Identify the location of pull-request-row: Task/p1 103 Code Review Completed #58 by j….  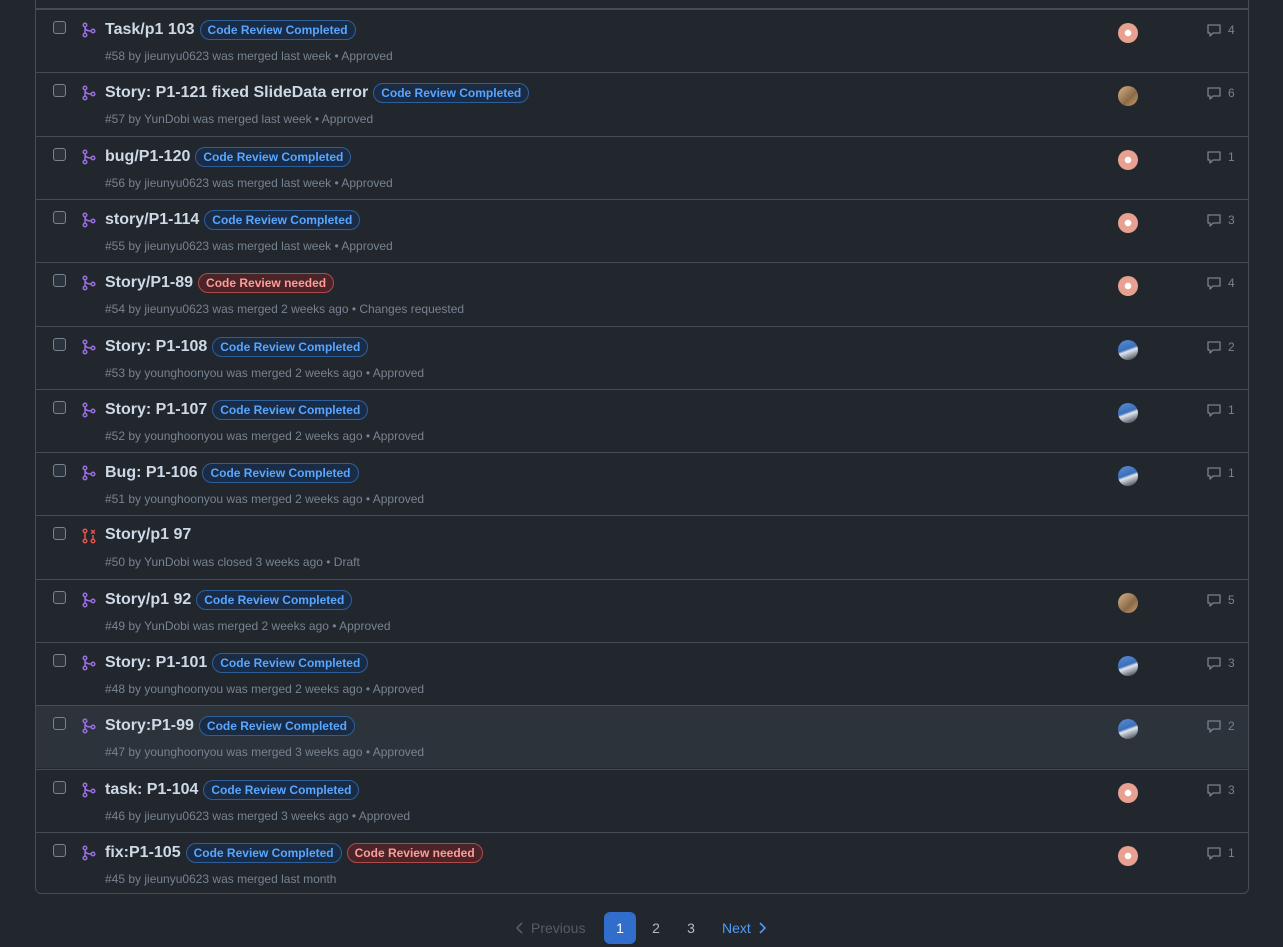
(642, 40).